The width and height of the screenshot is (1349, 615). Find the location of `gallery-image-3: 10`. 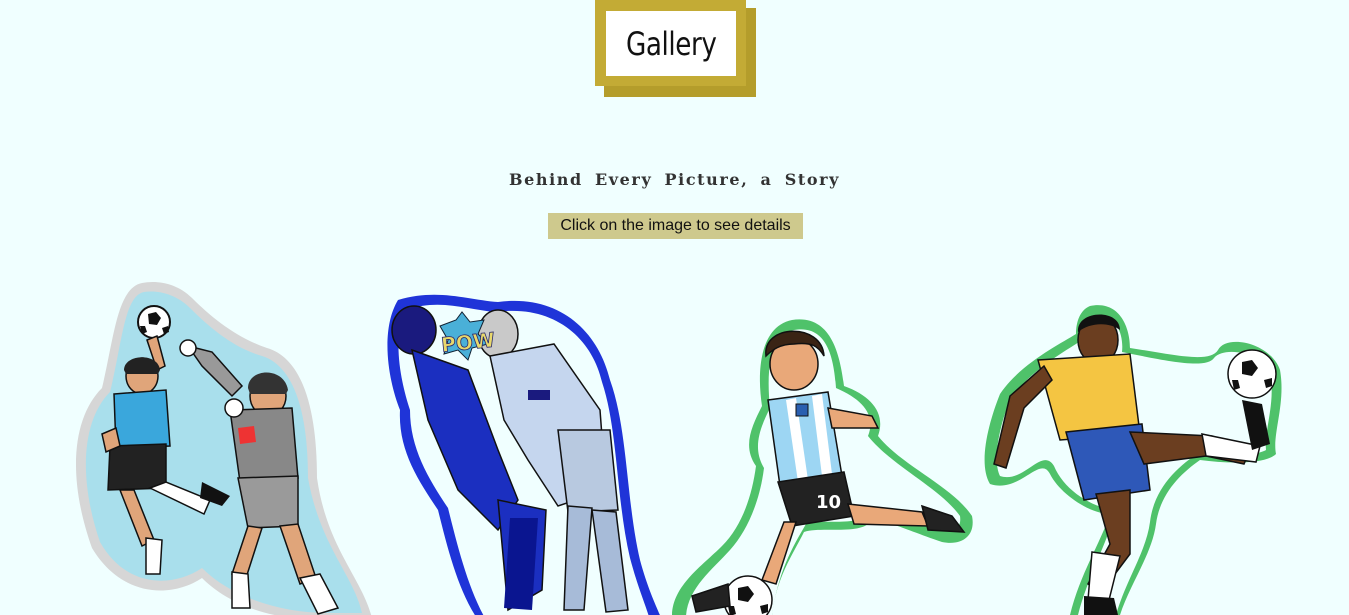

gallery-image-3: 10 is located at coordinates (827, 465).